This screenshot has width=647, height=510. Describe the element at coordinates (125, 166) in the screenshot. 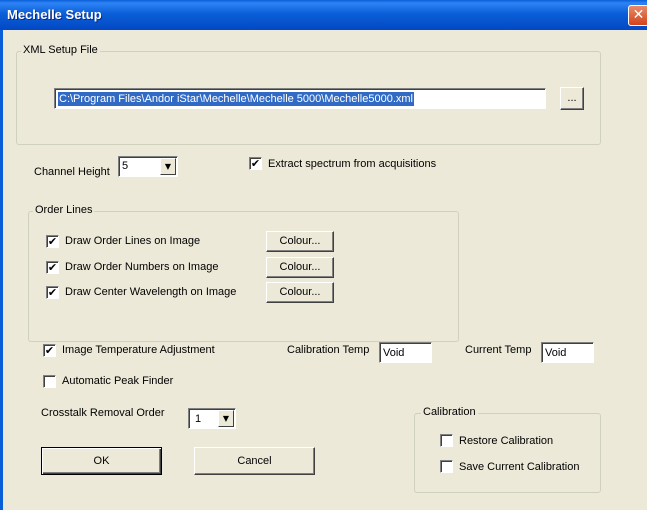

I see `channel-height-value: 5` at that location.